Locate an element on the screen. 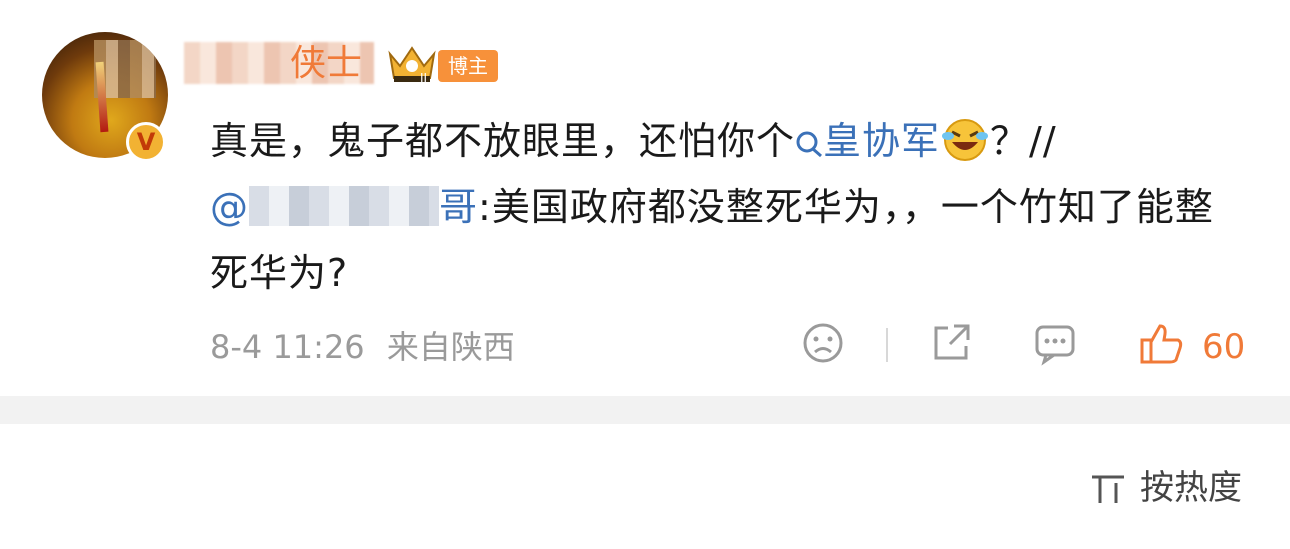 Image resolution: width=1290 pixels, height=549 pixels. verified-badge-icon: V is located at coordinates (146, 142).